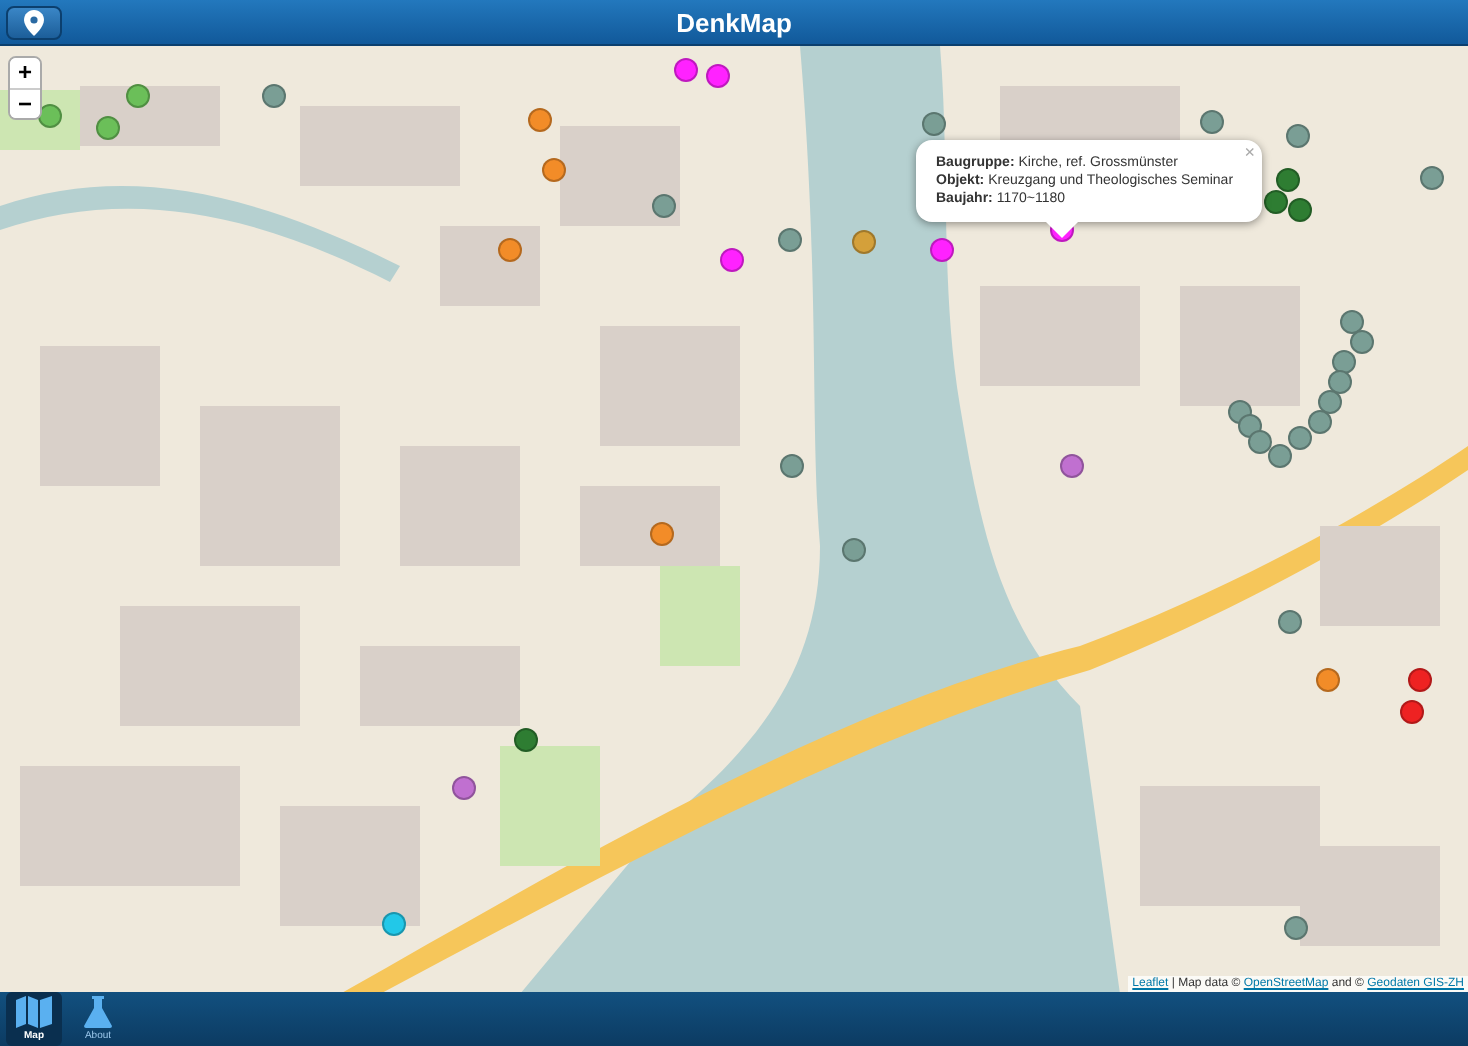 The height and width of the screenshot is (1046, 1468). What do you see at coordinates (1062, 230) in the screenshot?
I see `popup-pointer-icon` at bounding box center [1062, 230].